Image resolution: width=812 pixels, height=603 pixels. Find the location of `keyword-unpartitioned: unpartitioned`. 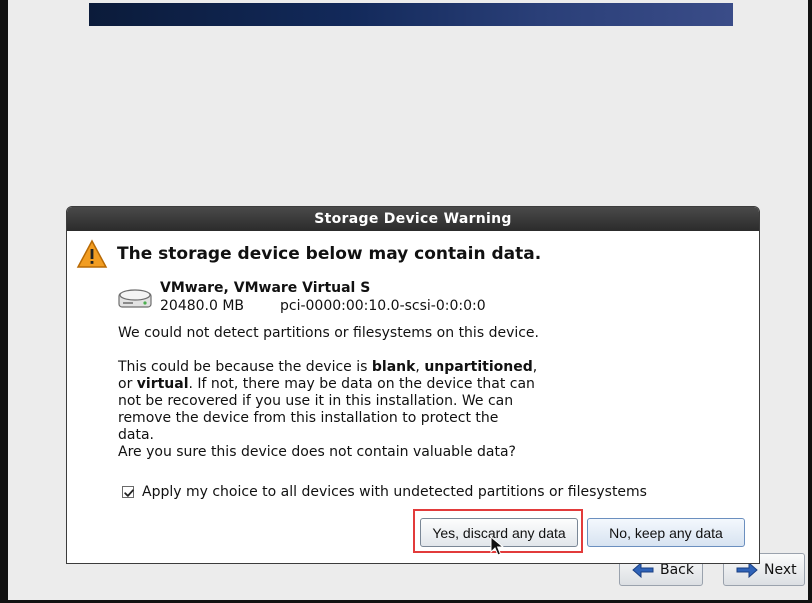

keyword-unpartitioned: unpartitioned is located at coordinates (478, 367).